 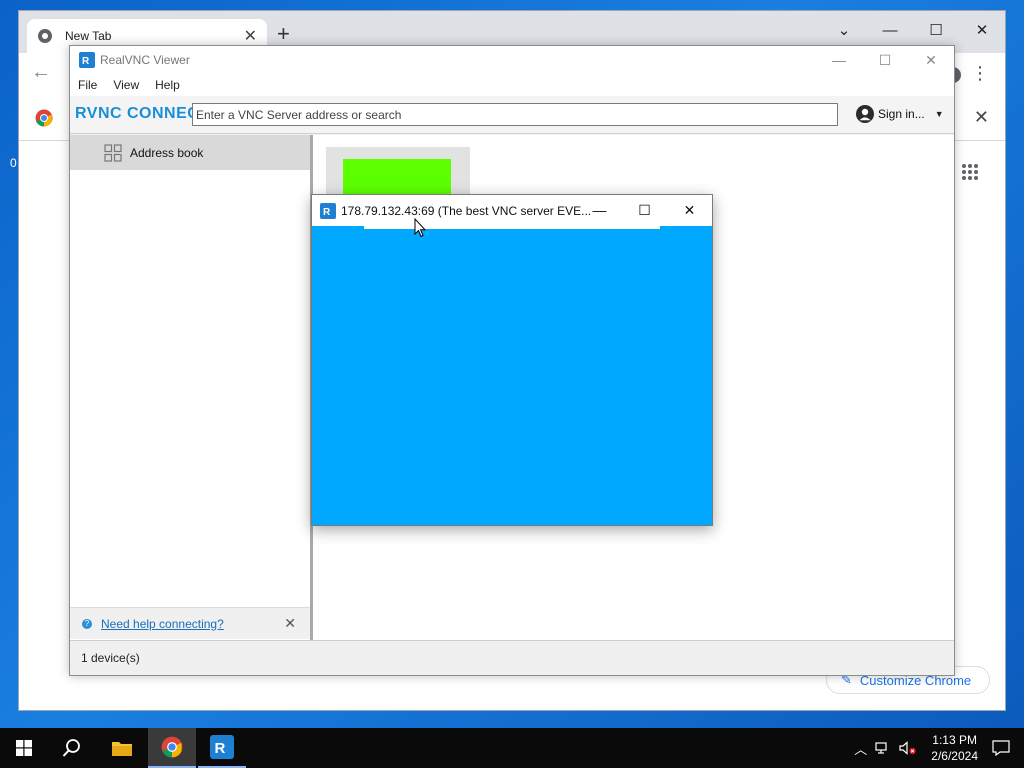 What do you see at coordinates (145, 60) in the screenshot?
I see `window-title: RealVNC Viewer` at bounding box center [145, 60].